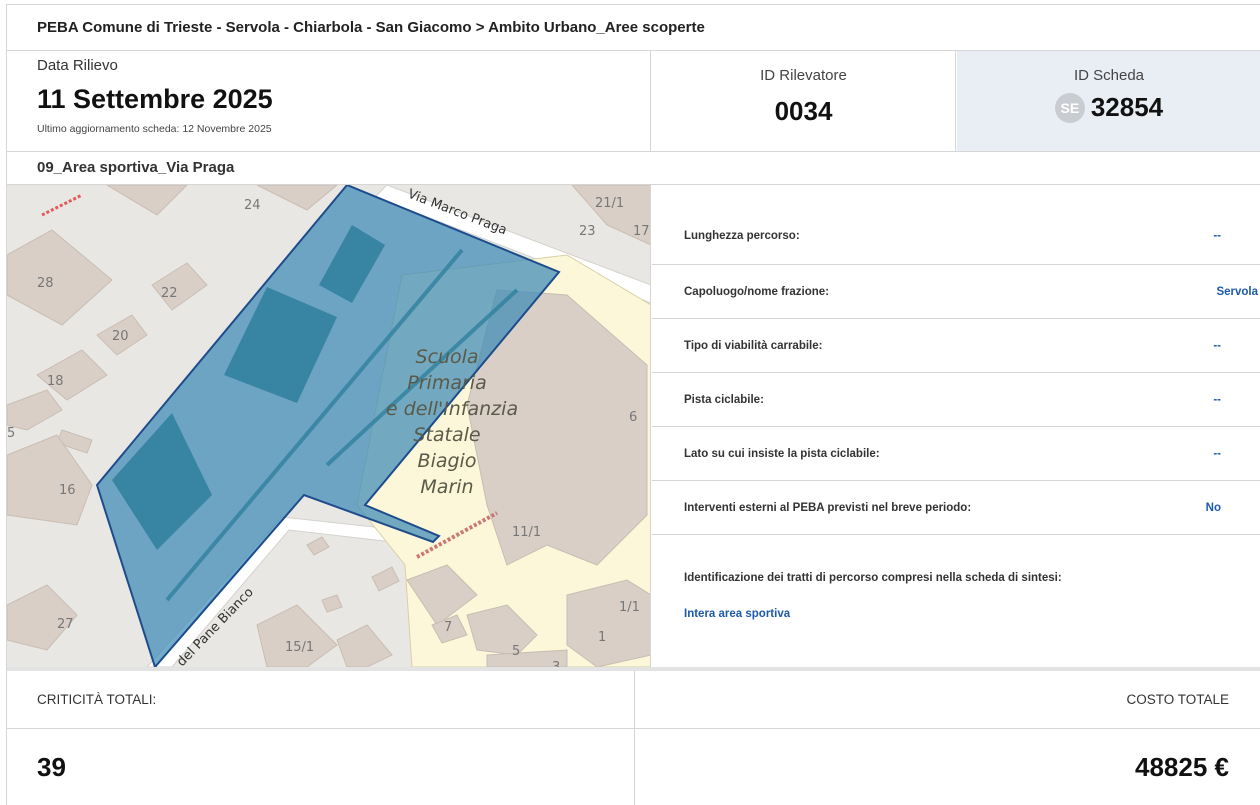 Image resolution: width=1260 pixels, height=805 pixels. I want to click on costo-label-cell: COSTO TOTALE, so click(948, 699).